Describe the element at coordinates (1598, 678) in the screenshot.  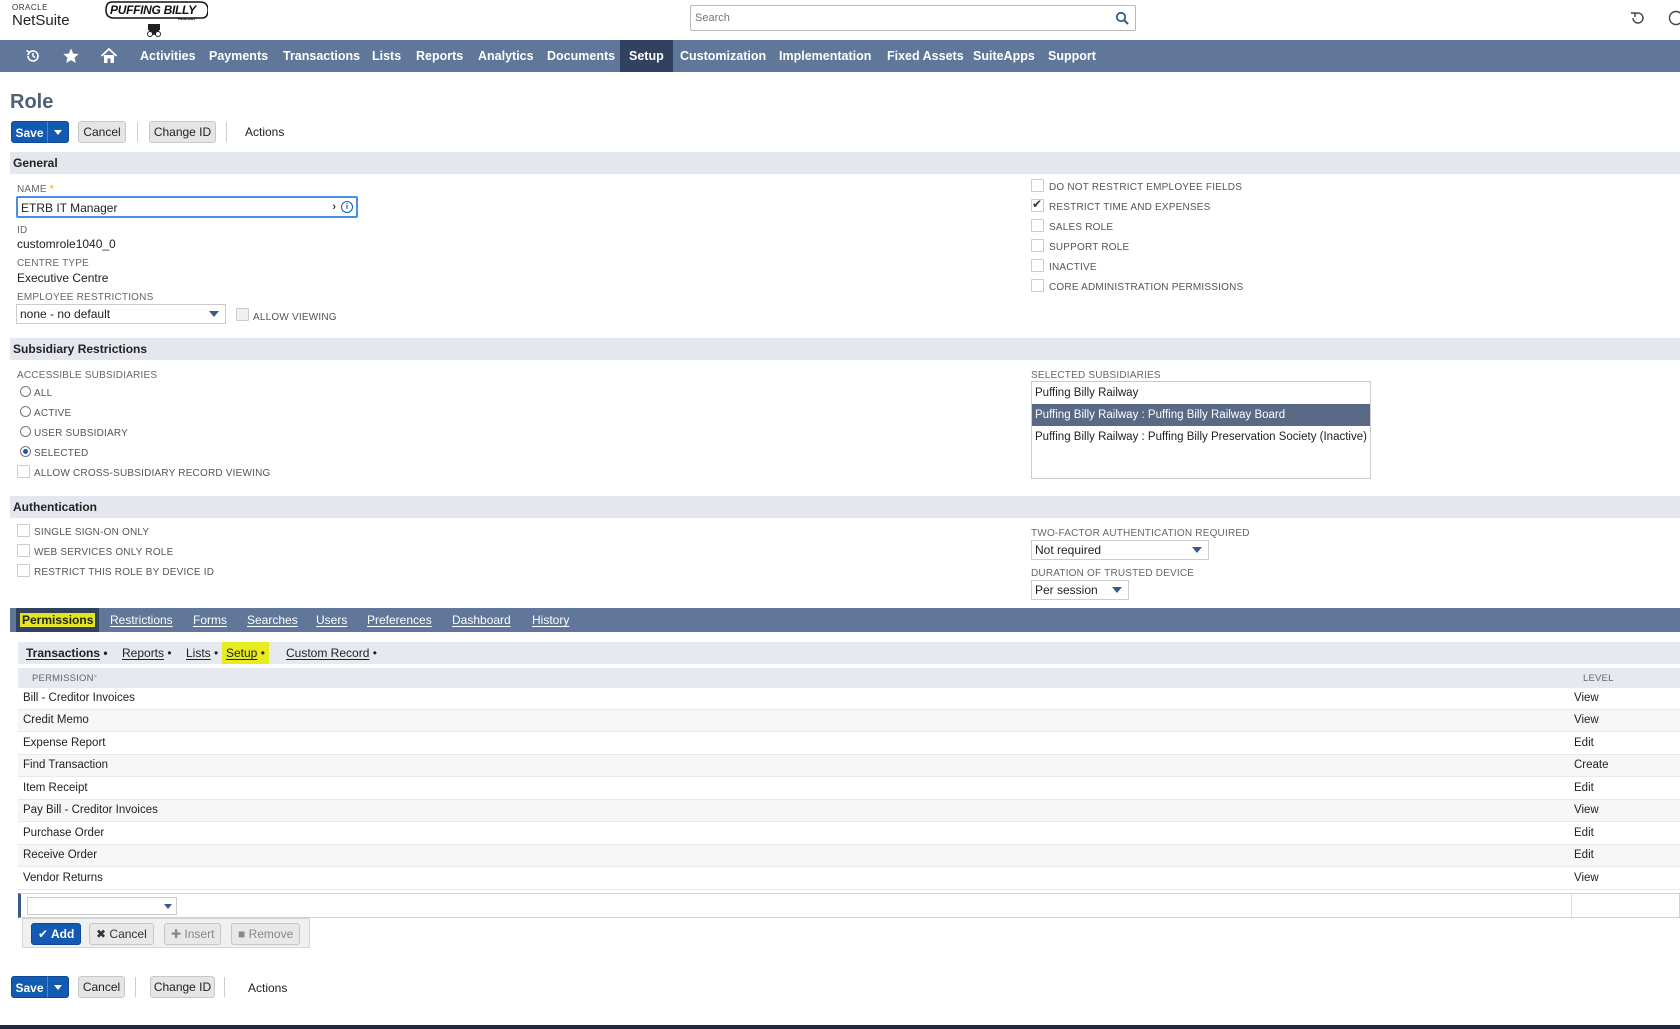
I see `column-header-level: LEVEL` at that location.